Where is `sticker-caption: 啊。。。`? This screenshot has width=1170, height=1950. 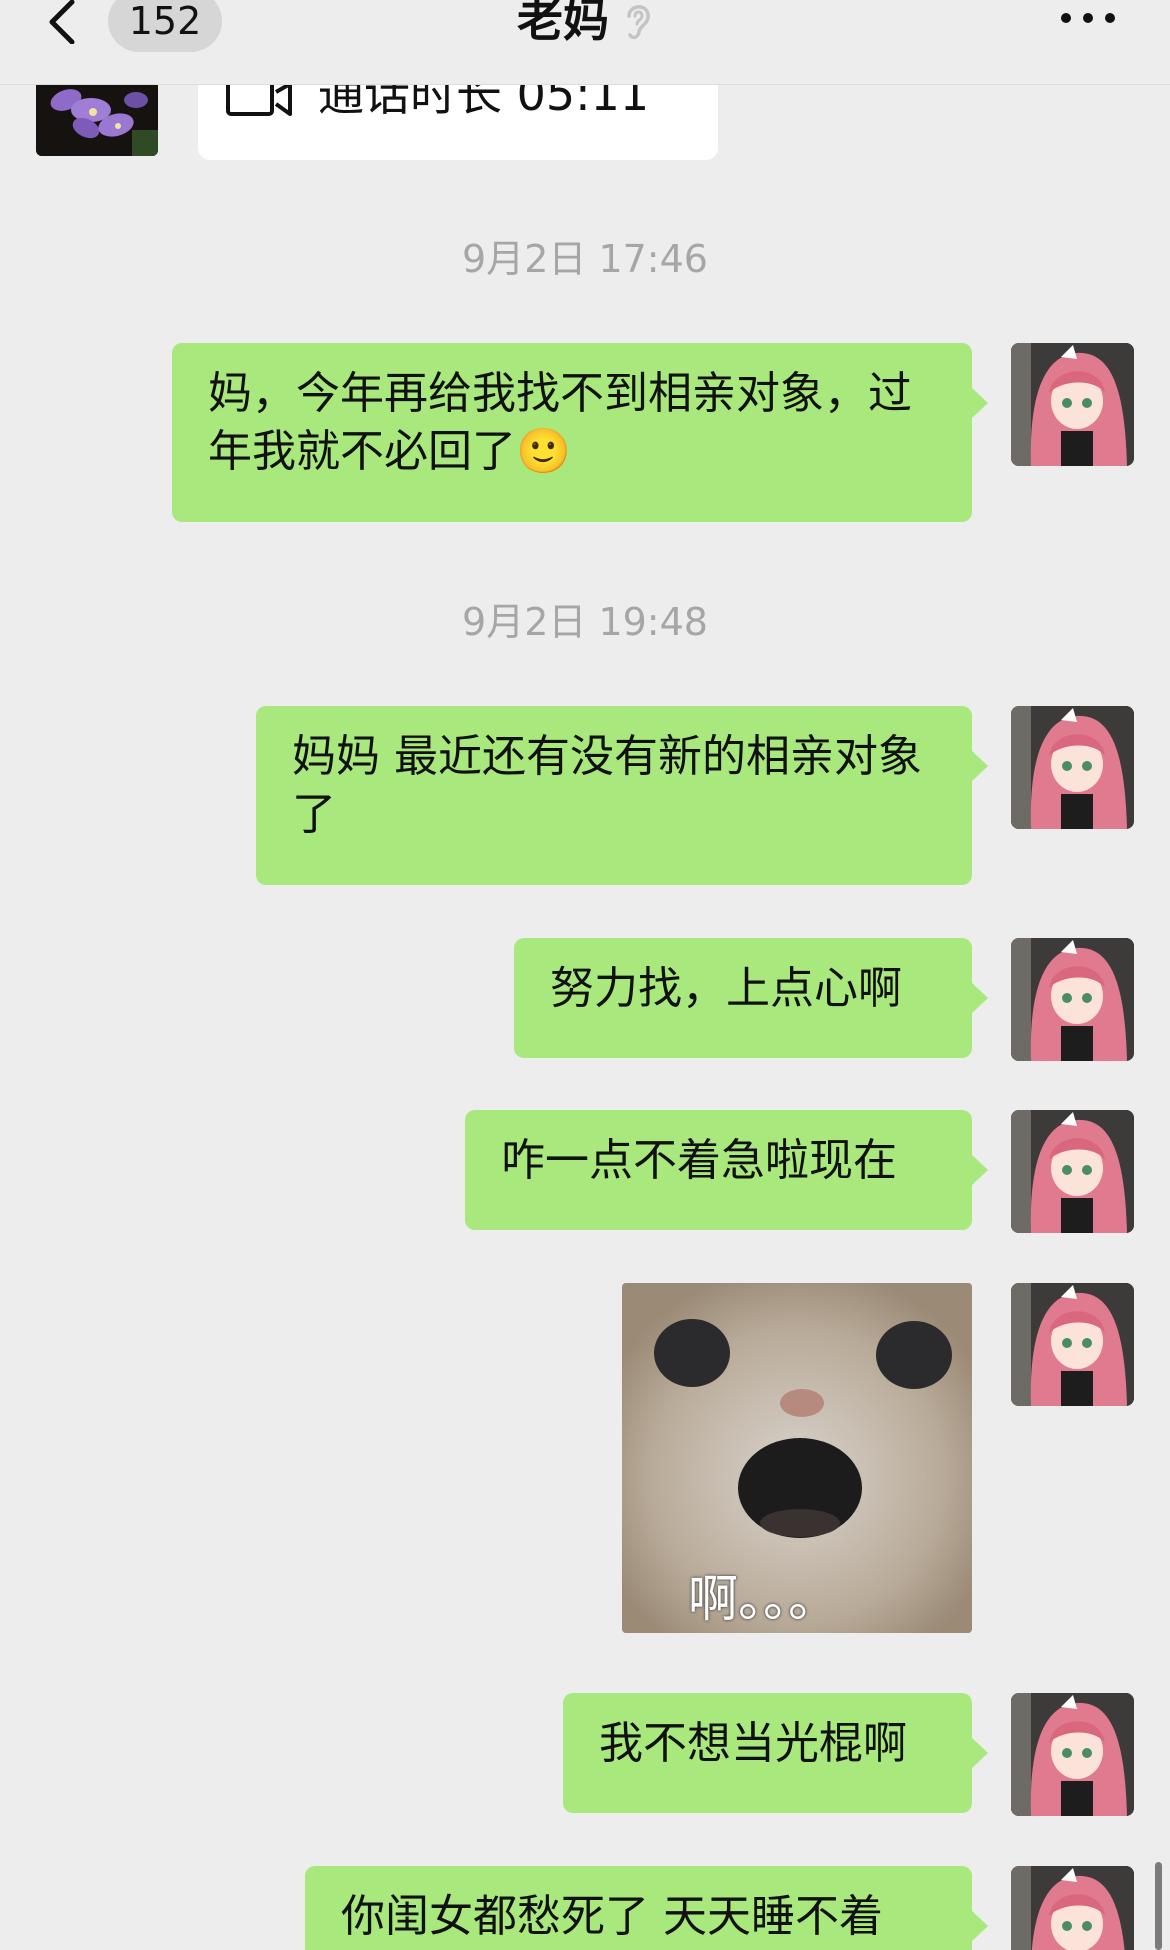 sticker-caption: 啊。。。 is located at coordinates (763, 1599).